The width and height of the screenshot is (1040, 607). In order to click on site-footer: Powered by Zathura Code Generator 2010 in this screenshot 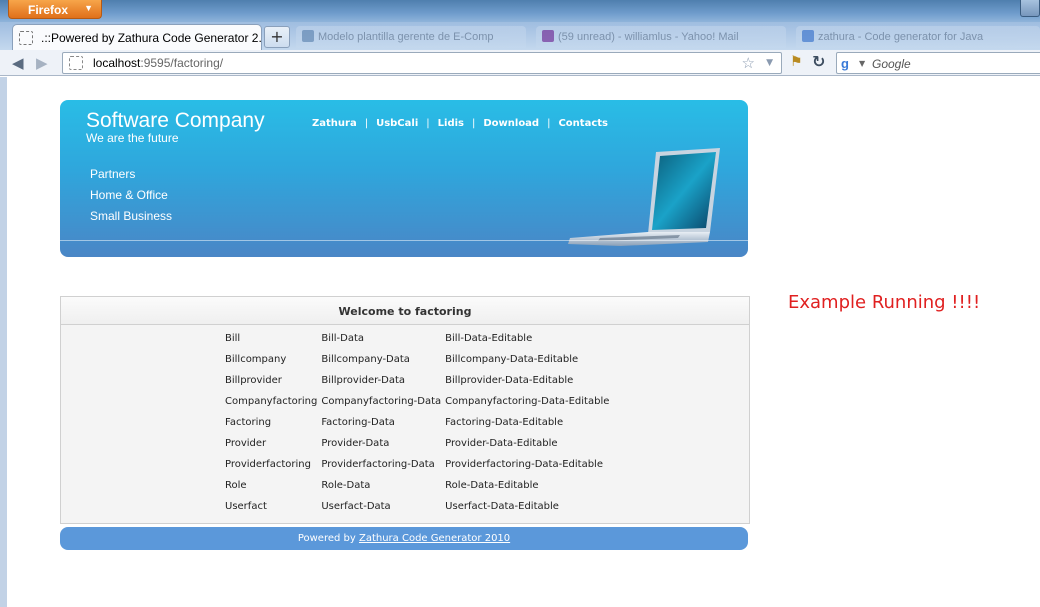, I will do `click(404, 538)`.